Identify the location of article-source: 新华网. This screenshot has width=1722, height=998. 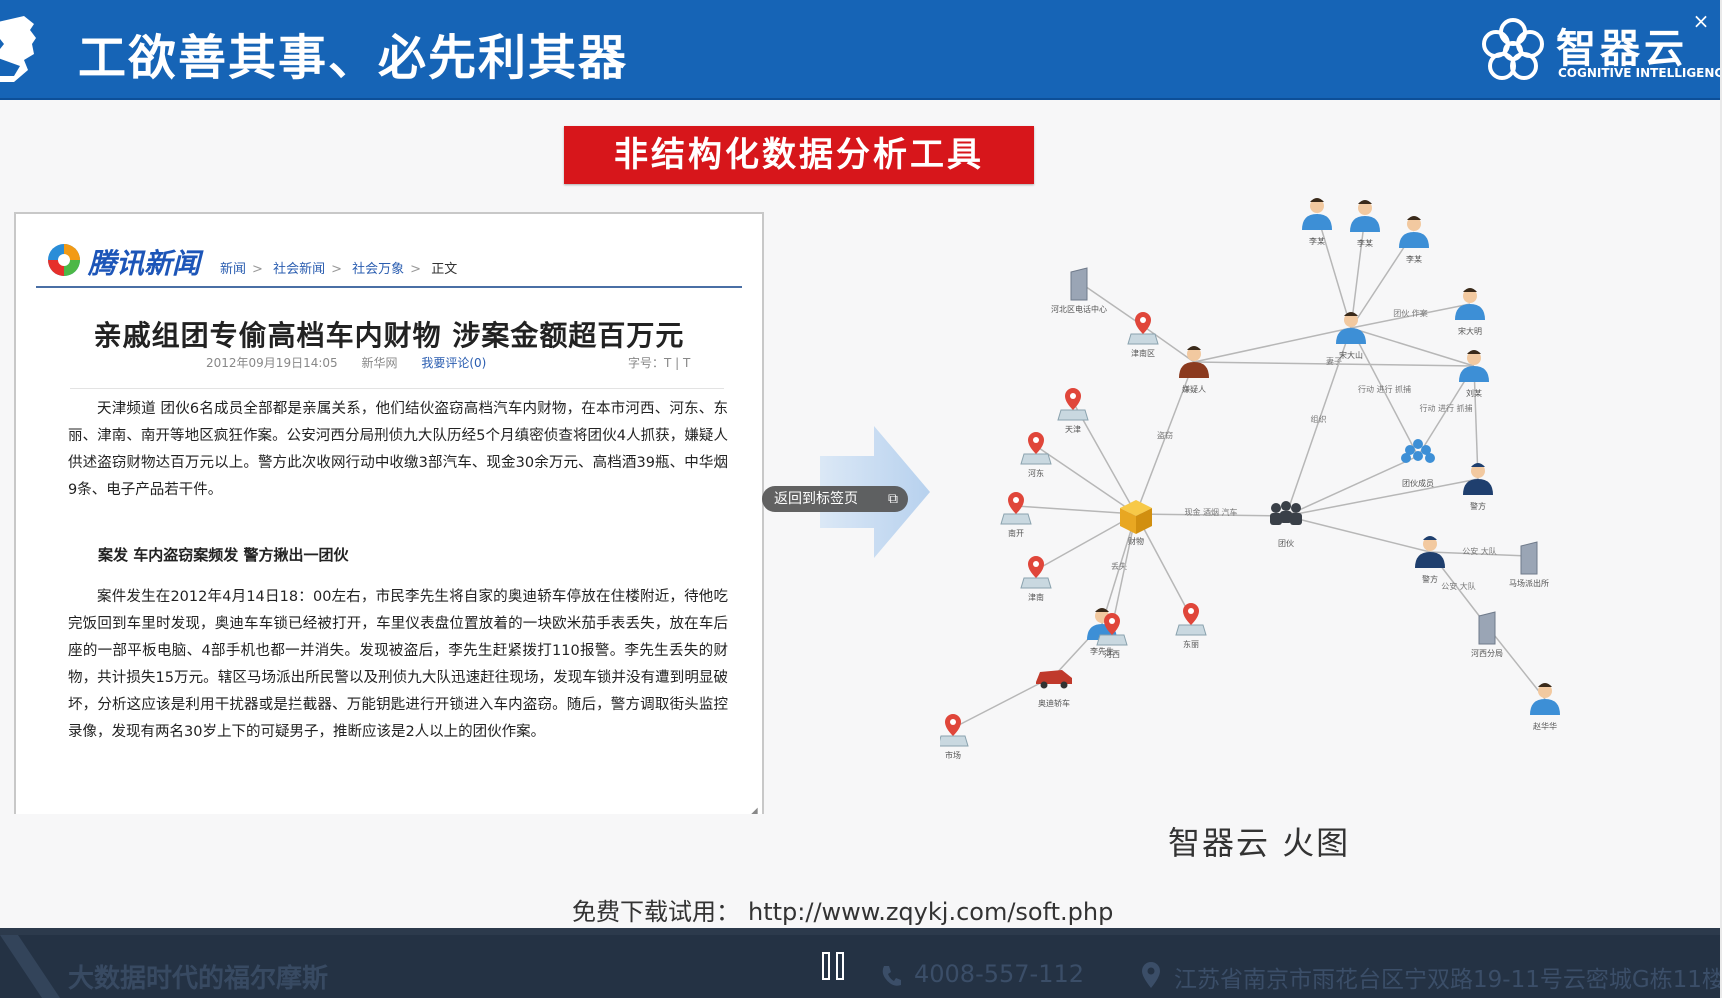
(379, 363).